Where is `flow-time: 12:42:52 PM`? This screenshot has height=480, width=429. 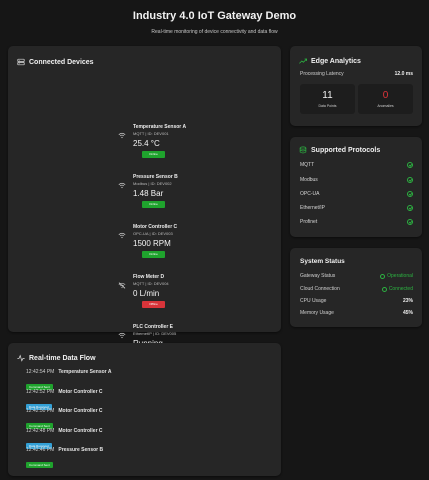
flow-time: 12:42:52 PM is located at coordinates (40, 392).